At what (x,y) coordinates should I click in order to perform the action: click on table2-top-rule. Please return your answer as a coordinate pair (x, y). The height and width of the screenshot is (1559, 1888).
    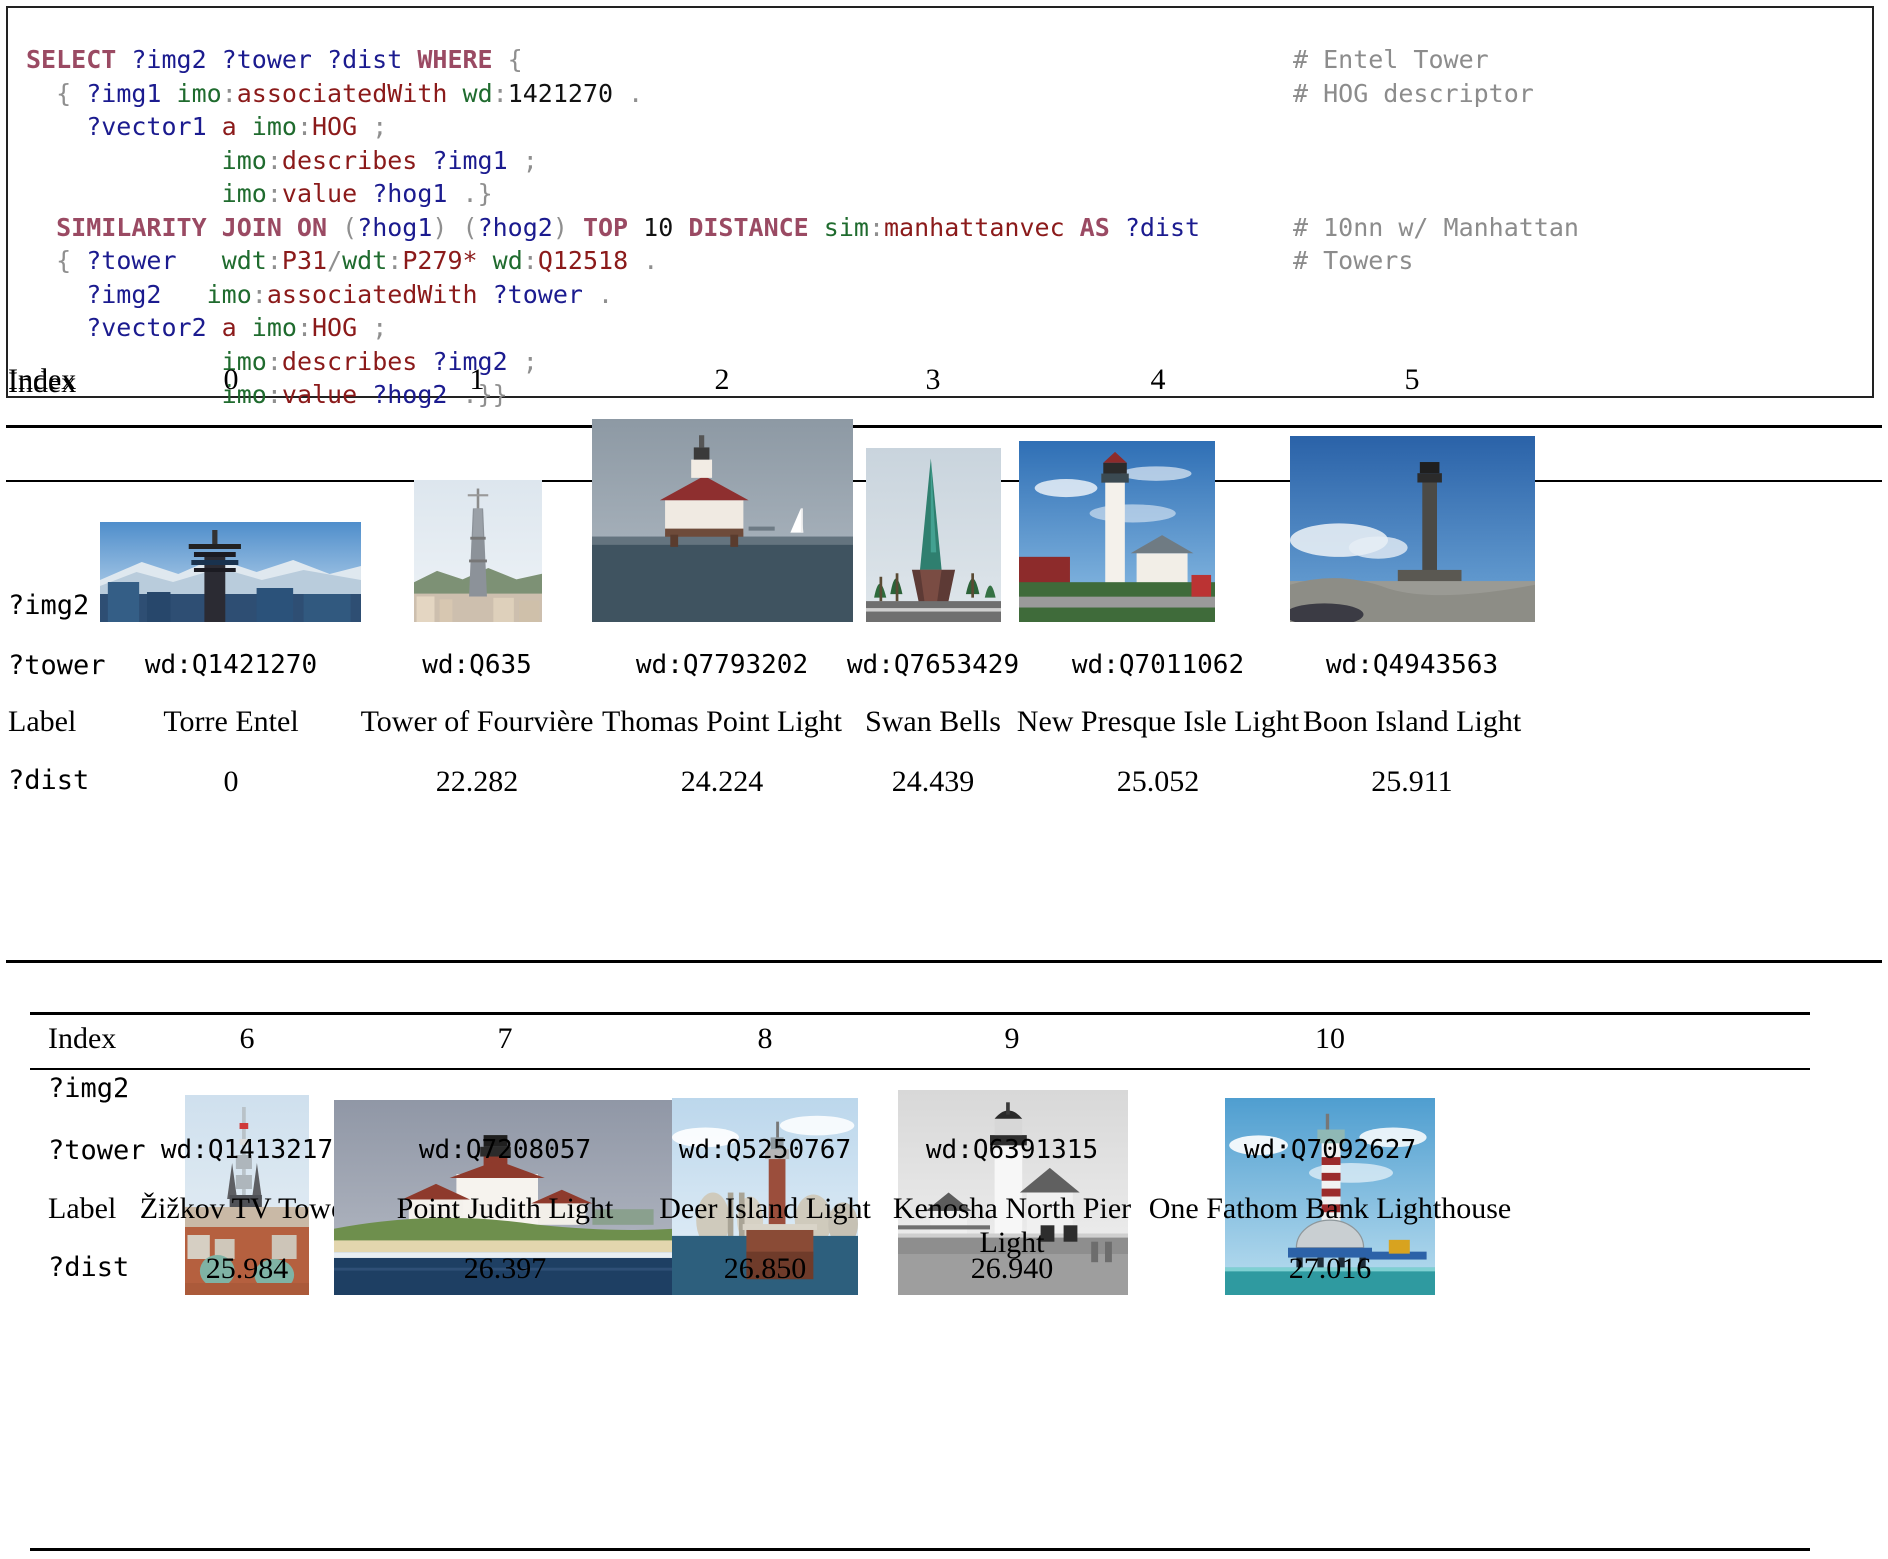
    Looking at the image, I should click on (920, 1013).